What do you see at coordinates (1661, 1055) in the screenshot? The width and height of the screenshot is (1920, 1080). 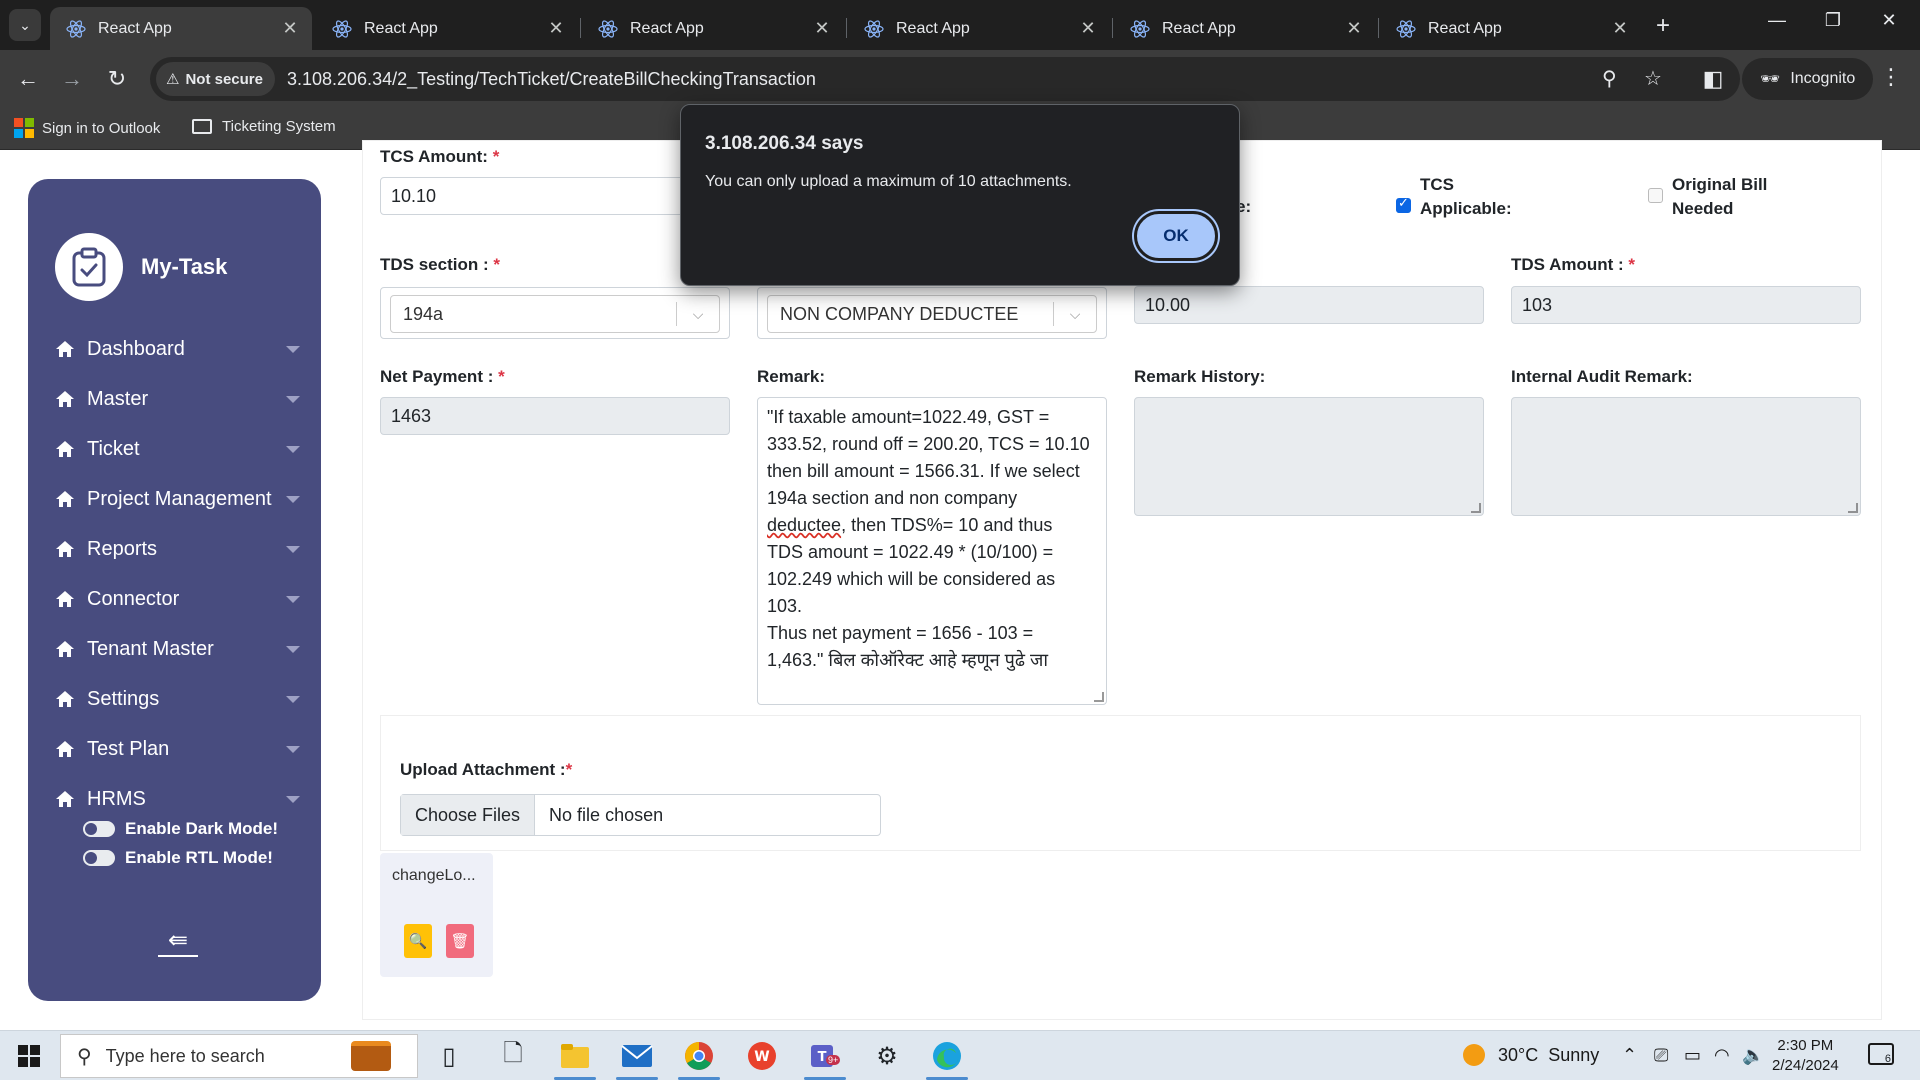 I see `camera-icon: ⎚` at bounding box center [1661, 1055].